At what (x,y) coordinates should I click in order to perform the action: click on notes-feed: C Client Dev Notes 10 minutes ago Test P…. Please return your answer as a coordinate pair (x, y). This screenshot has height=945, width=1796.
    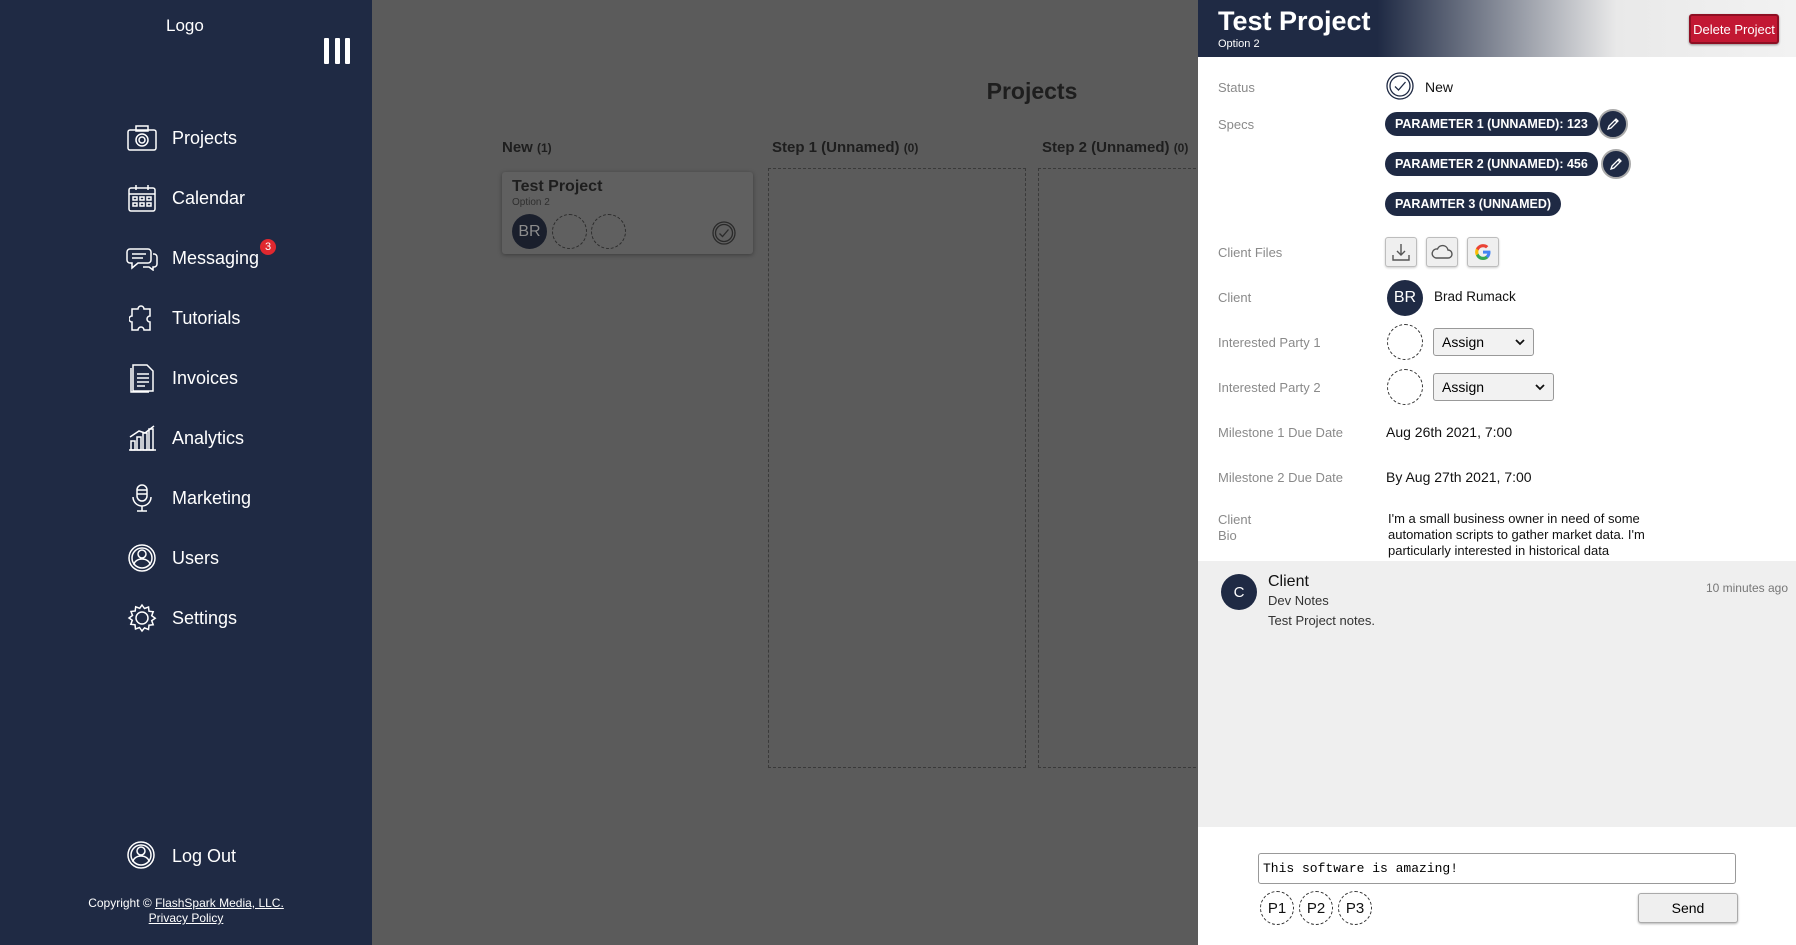
    Looking at the image, I should click on (1497, 694).